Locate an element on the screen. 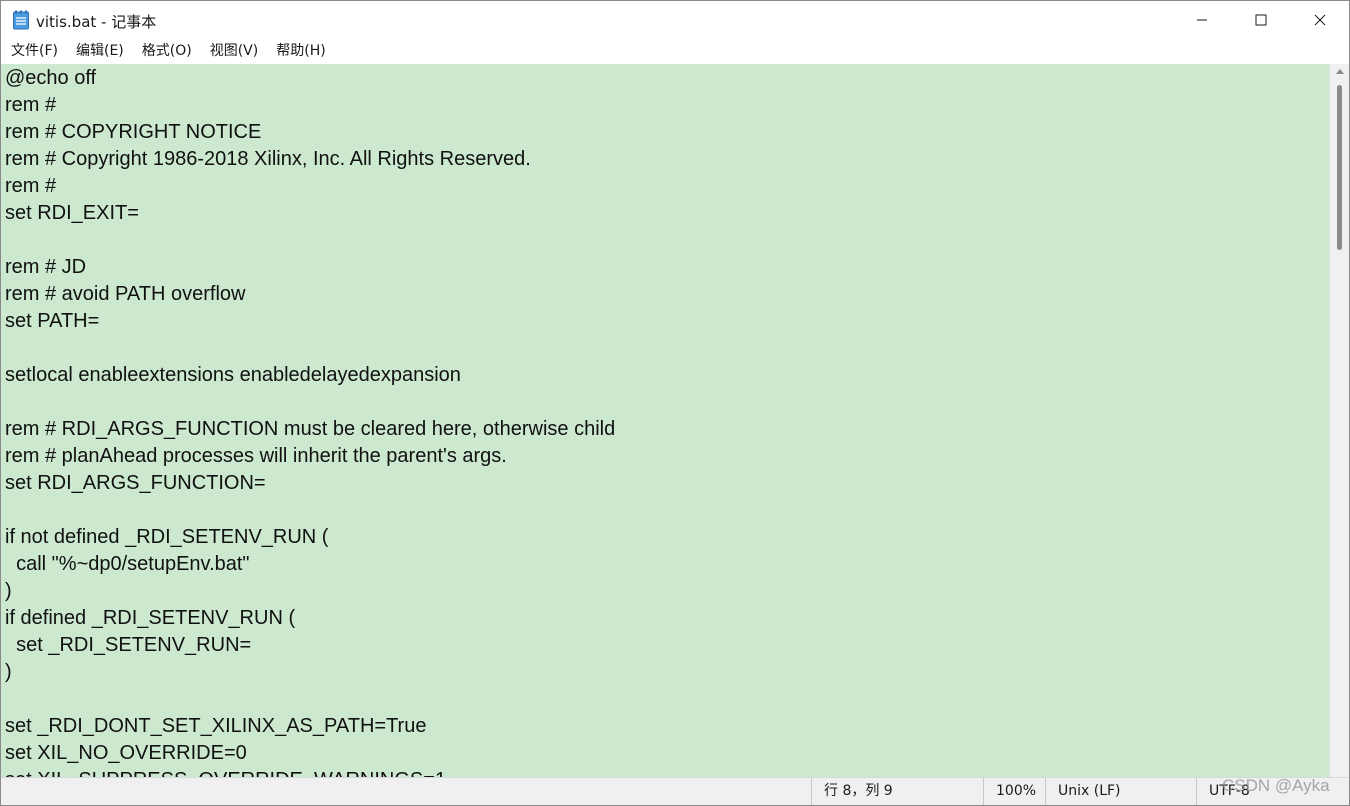  cursor-position: 行 8，列 9 is located at coordinates (897, 791).